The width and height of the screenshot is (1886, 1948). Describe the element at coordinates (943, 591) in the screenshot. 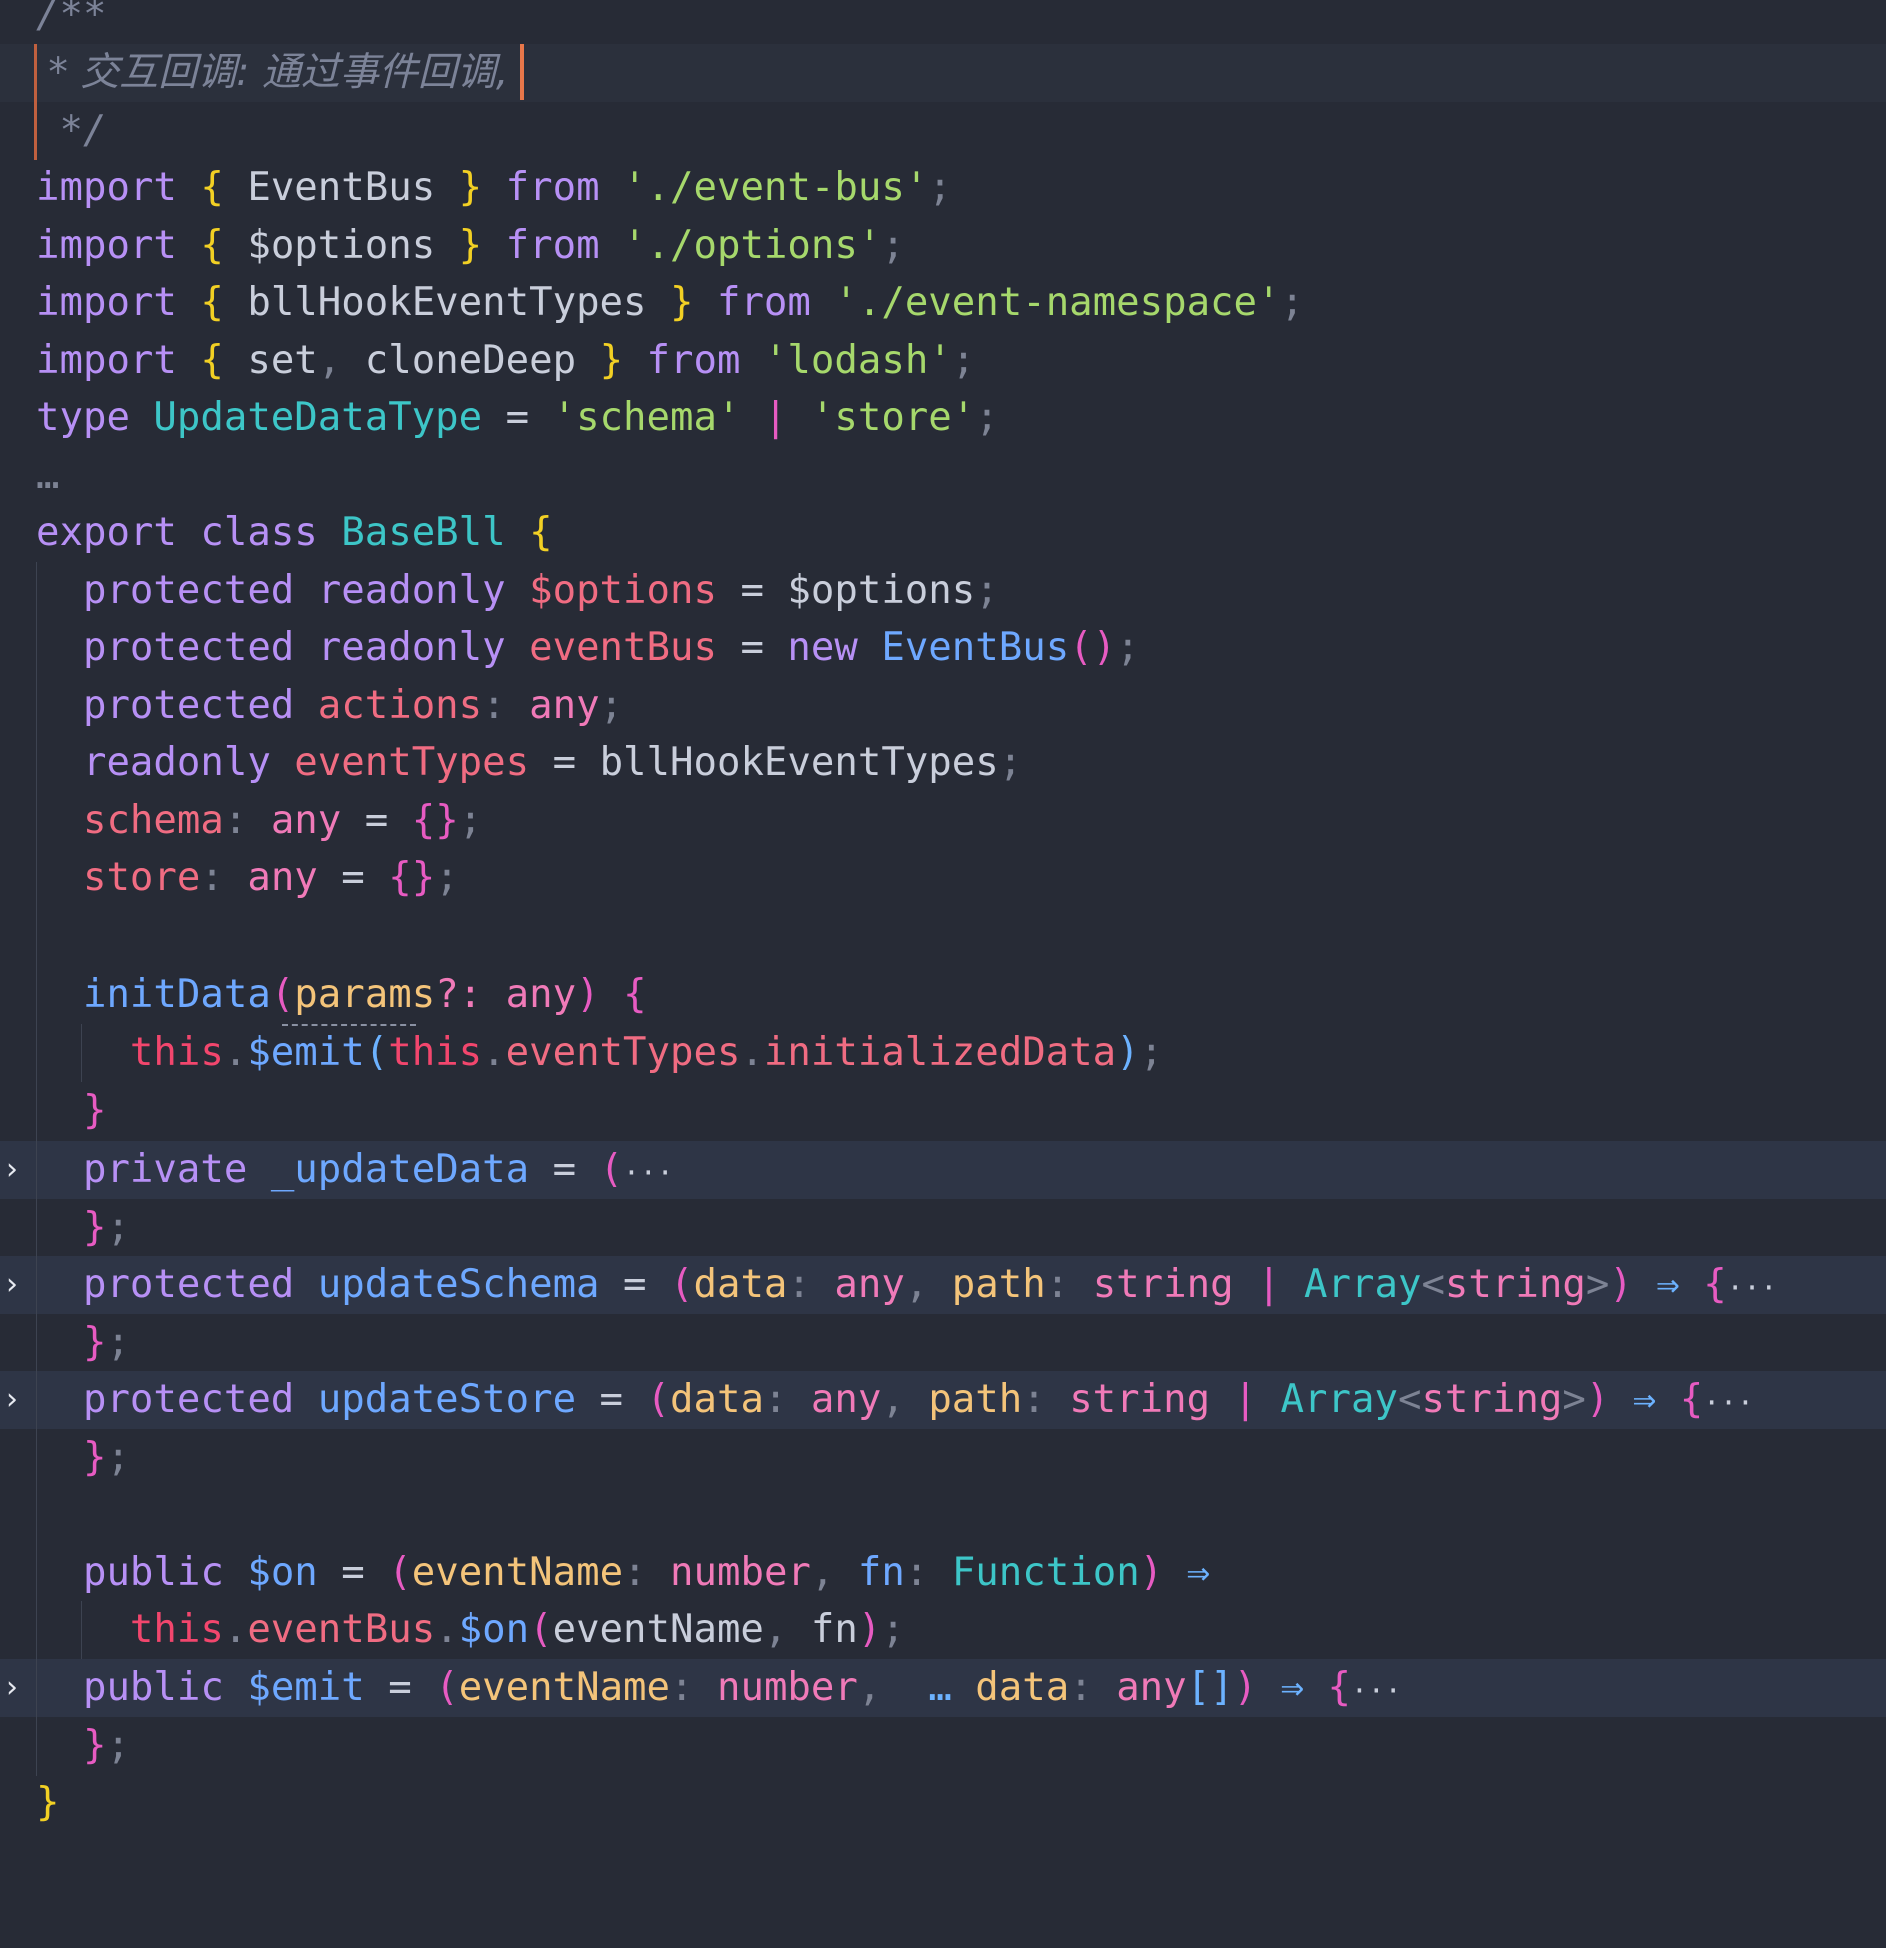

I see `code-line: protected readonly $options = $options;` at that location.